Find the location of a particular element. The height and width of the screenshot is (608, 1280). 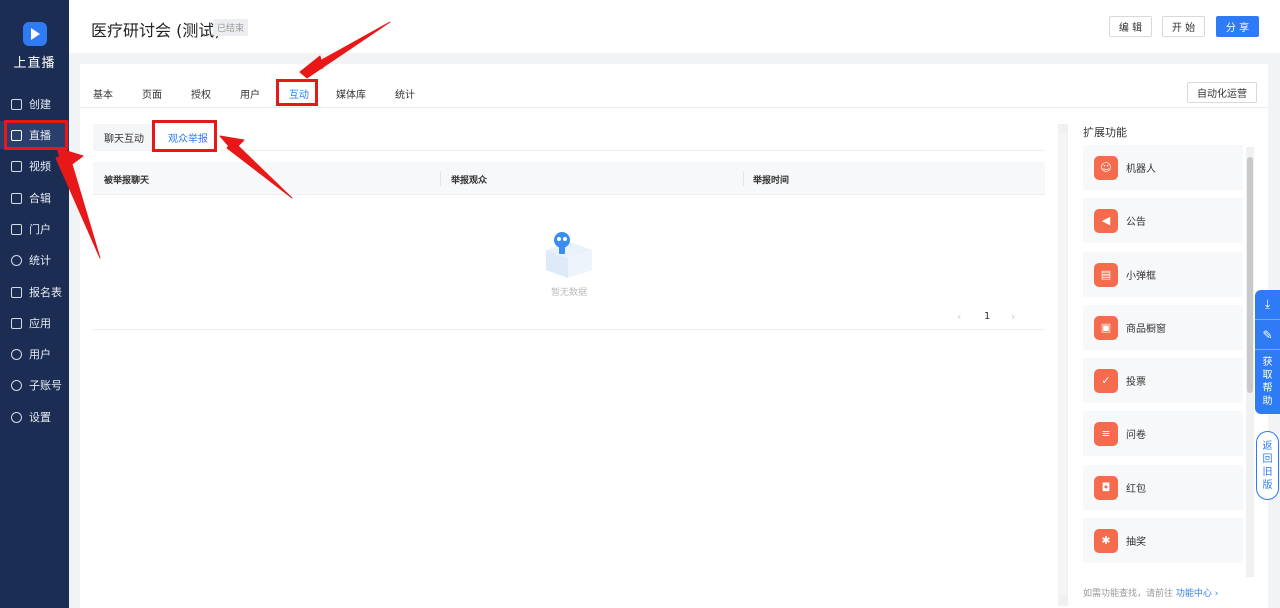

tab-auth: 授权 is located at coordinates (201, 93).